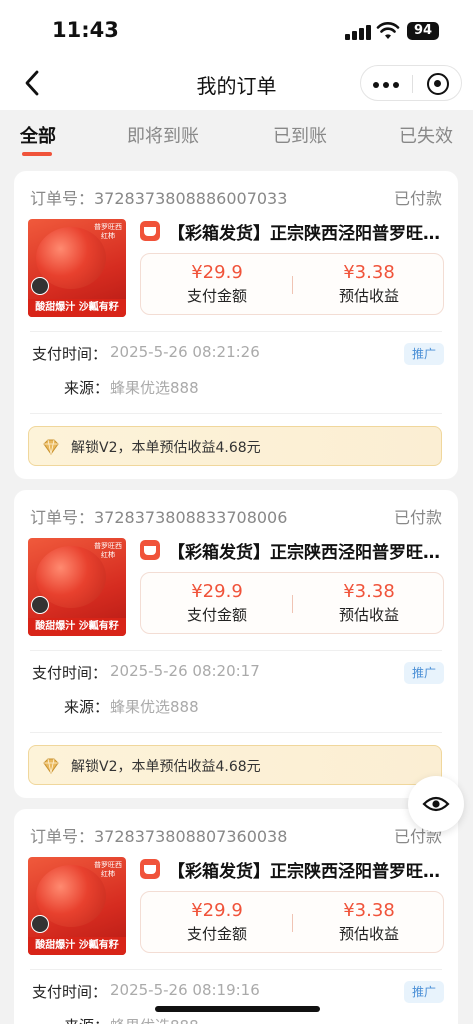 The height and width of the screenshot is (1024, 473). What do you see at coordinates (387, 84) in the screenshot?
I see `more-dots-icon` at bounding box center [387, 84].